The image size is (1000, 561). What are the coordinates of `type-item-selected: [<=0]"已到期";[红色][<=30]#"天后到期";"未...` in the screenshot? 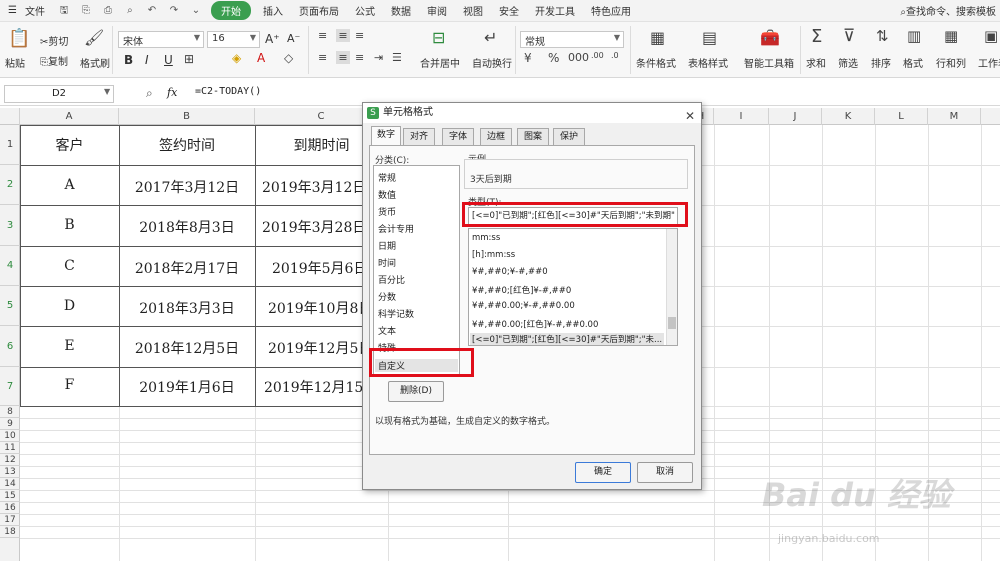 It's located at (567, 339).